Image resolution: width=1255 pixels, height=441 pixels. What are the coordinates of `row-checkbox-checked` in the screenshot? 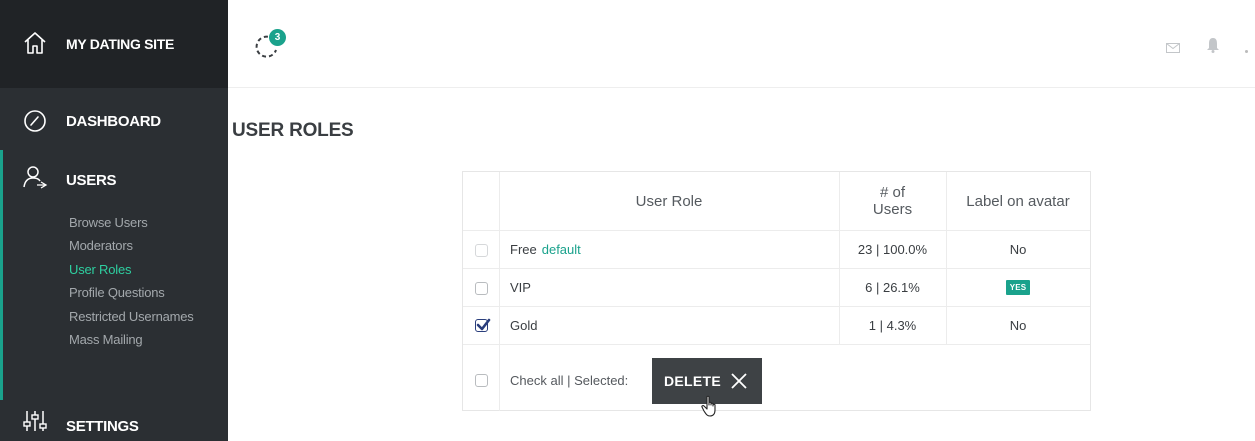 It's located at (483, 325).